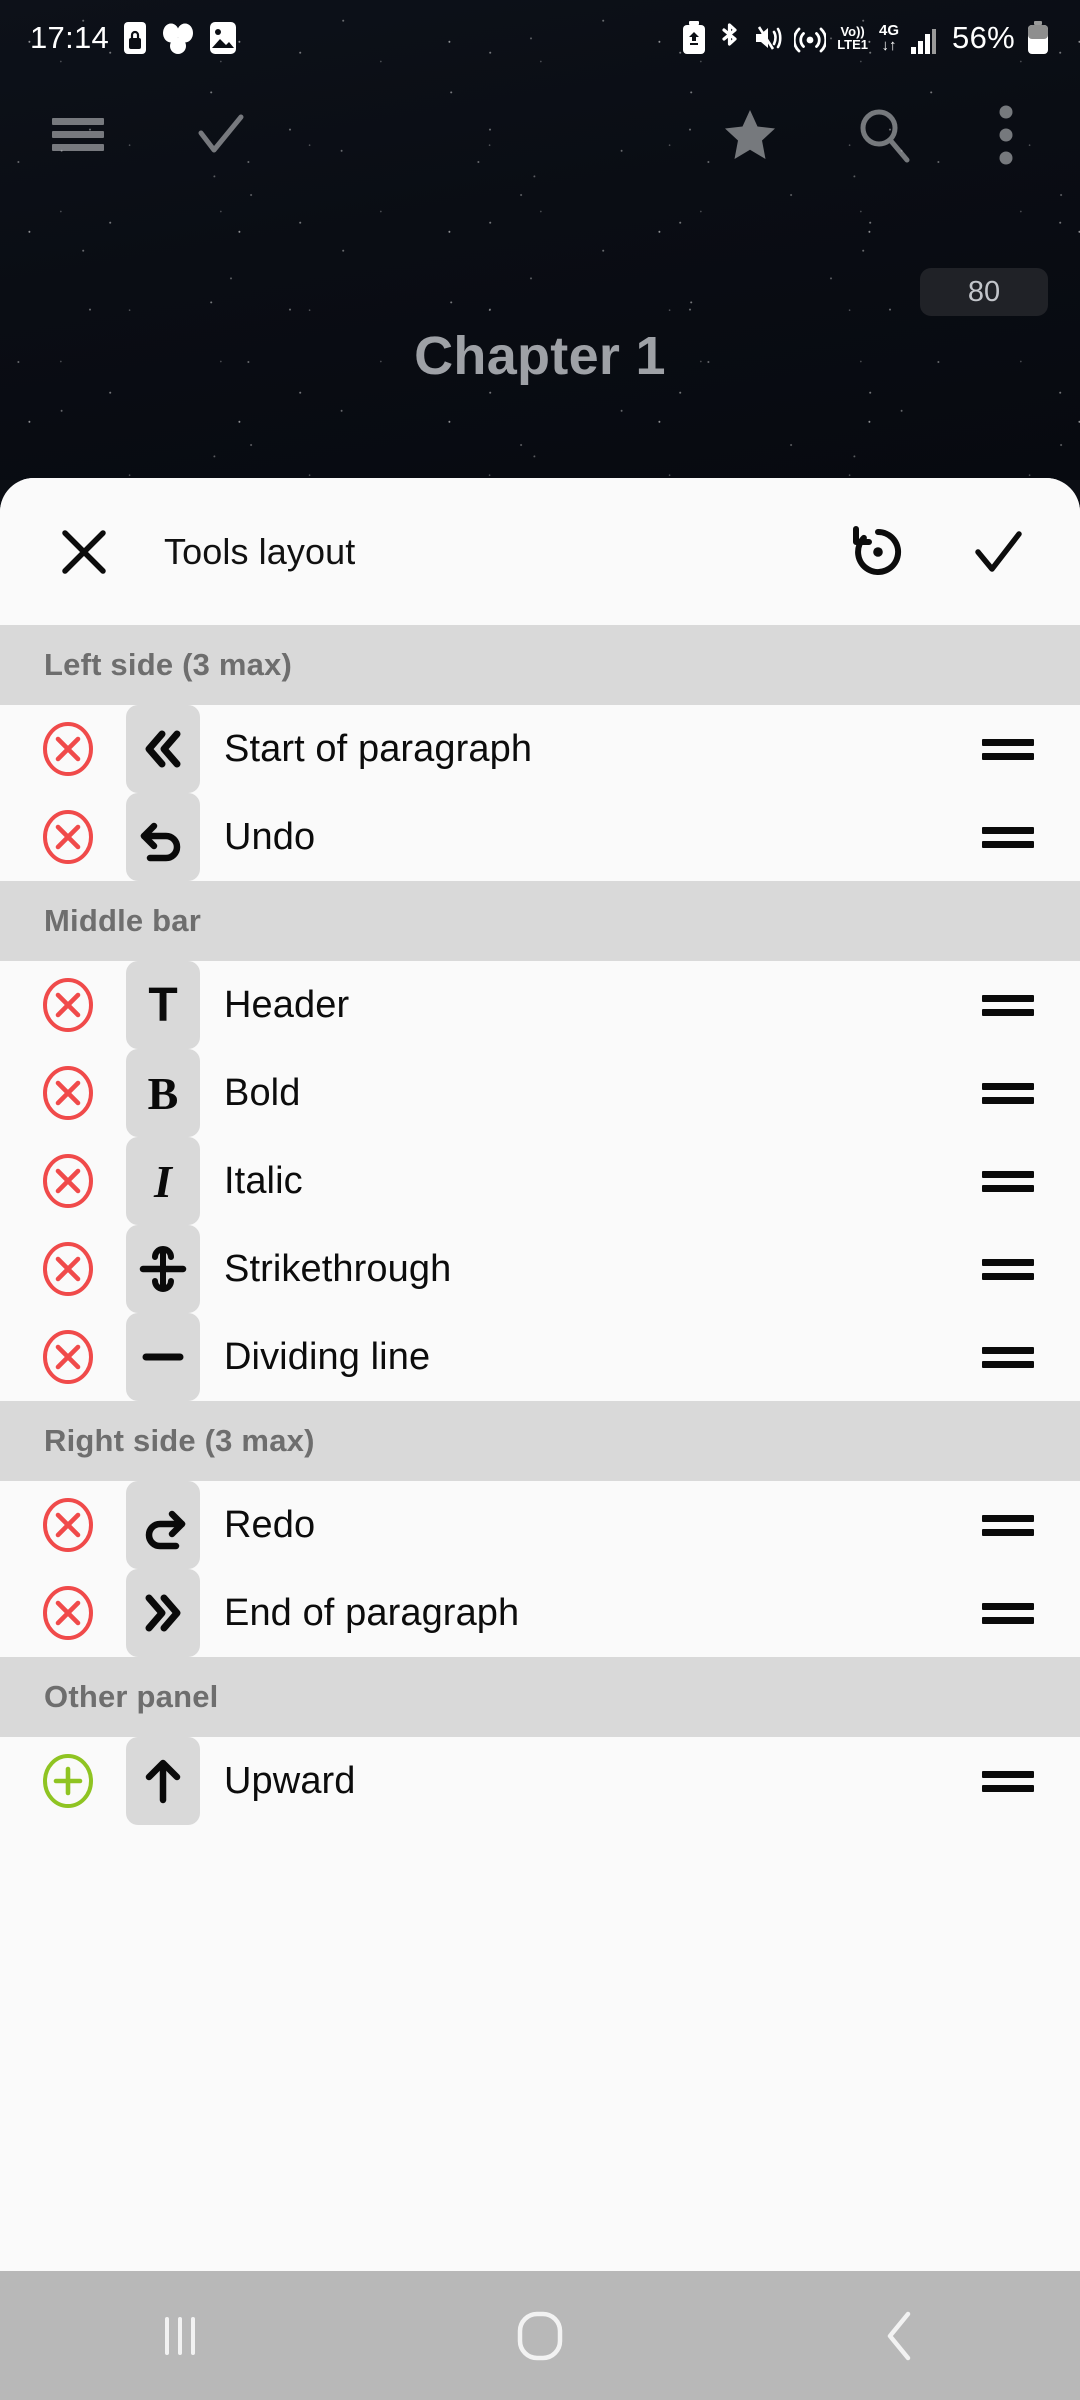 The width and height of the screenshot is (1080, 2400). Describe the element at coordinates (540, 665) in the screenshot. I see `section-header: Left side (3 max)` at that location.